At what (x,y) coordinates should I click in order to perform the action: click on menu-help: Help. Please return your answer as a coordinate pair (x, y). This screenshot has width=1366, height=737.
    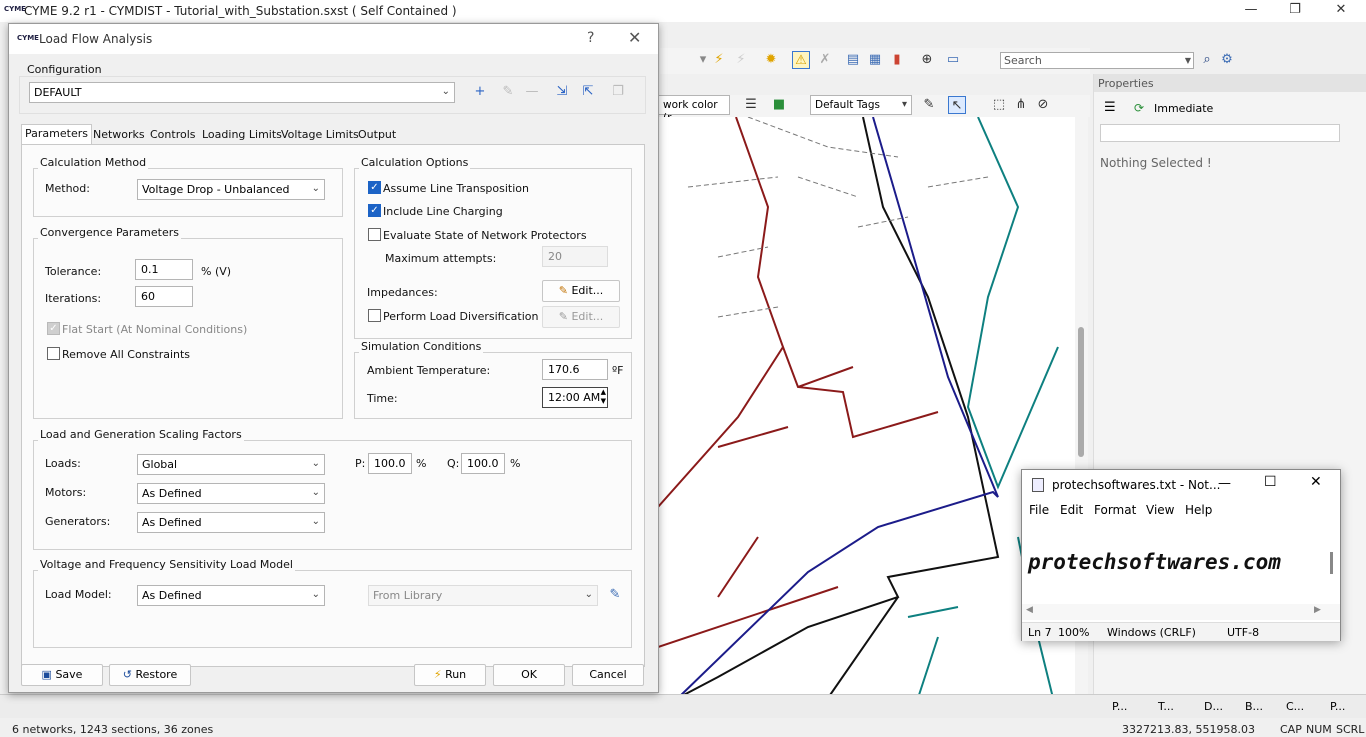
    Looking at the image, I should click on (1198, 510).